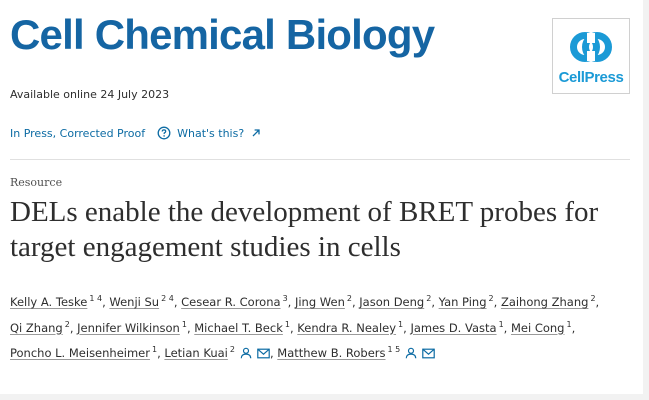 Image resolution: width=649 pixels, height=400 pixels. Describe the element at coordinates (256, 133) in the screenshot. I see `arrow-up-right-icon` at that location.